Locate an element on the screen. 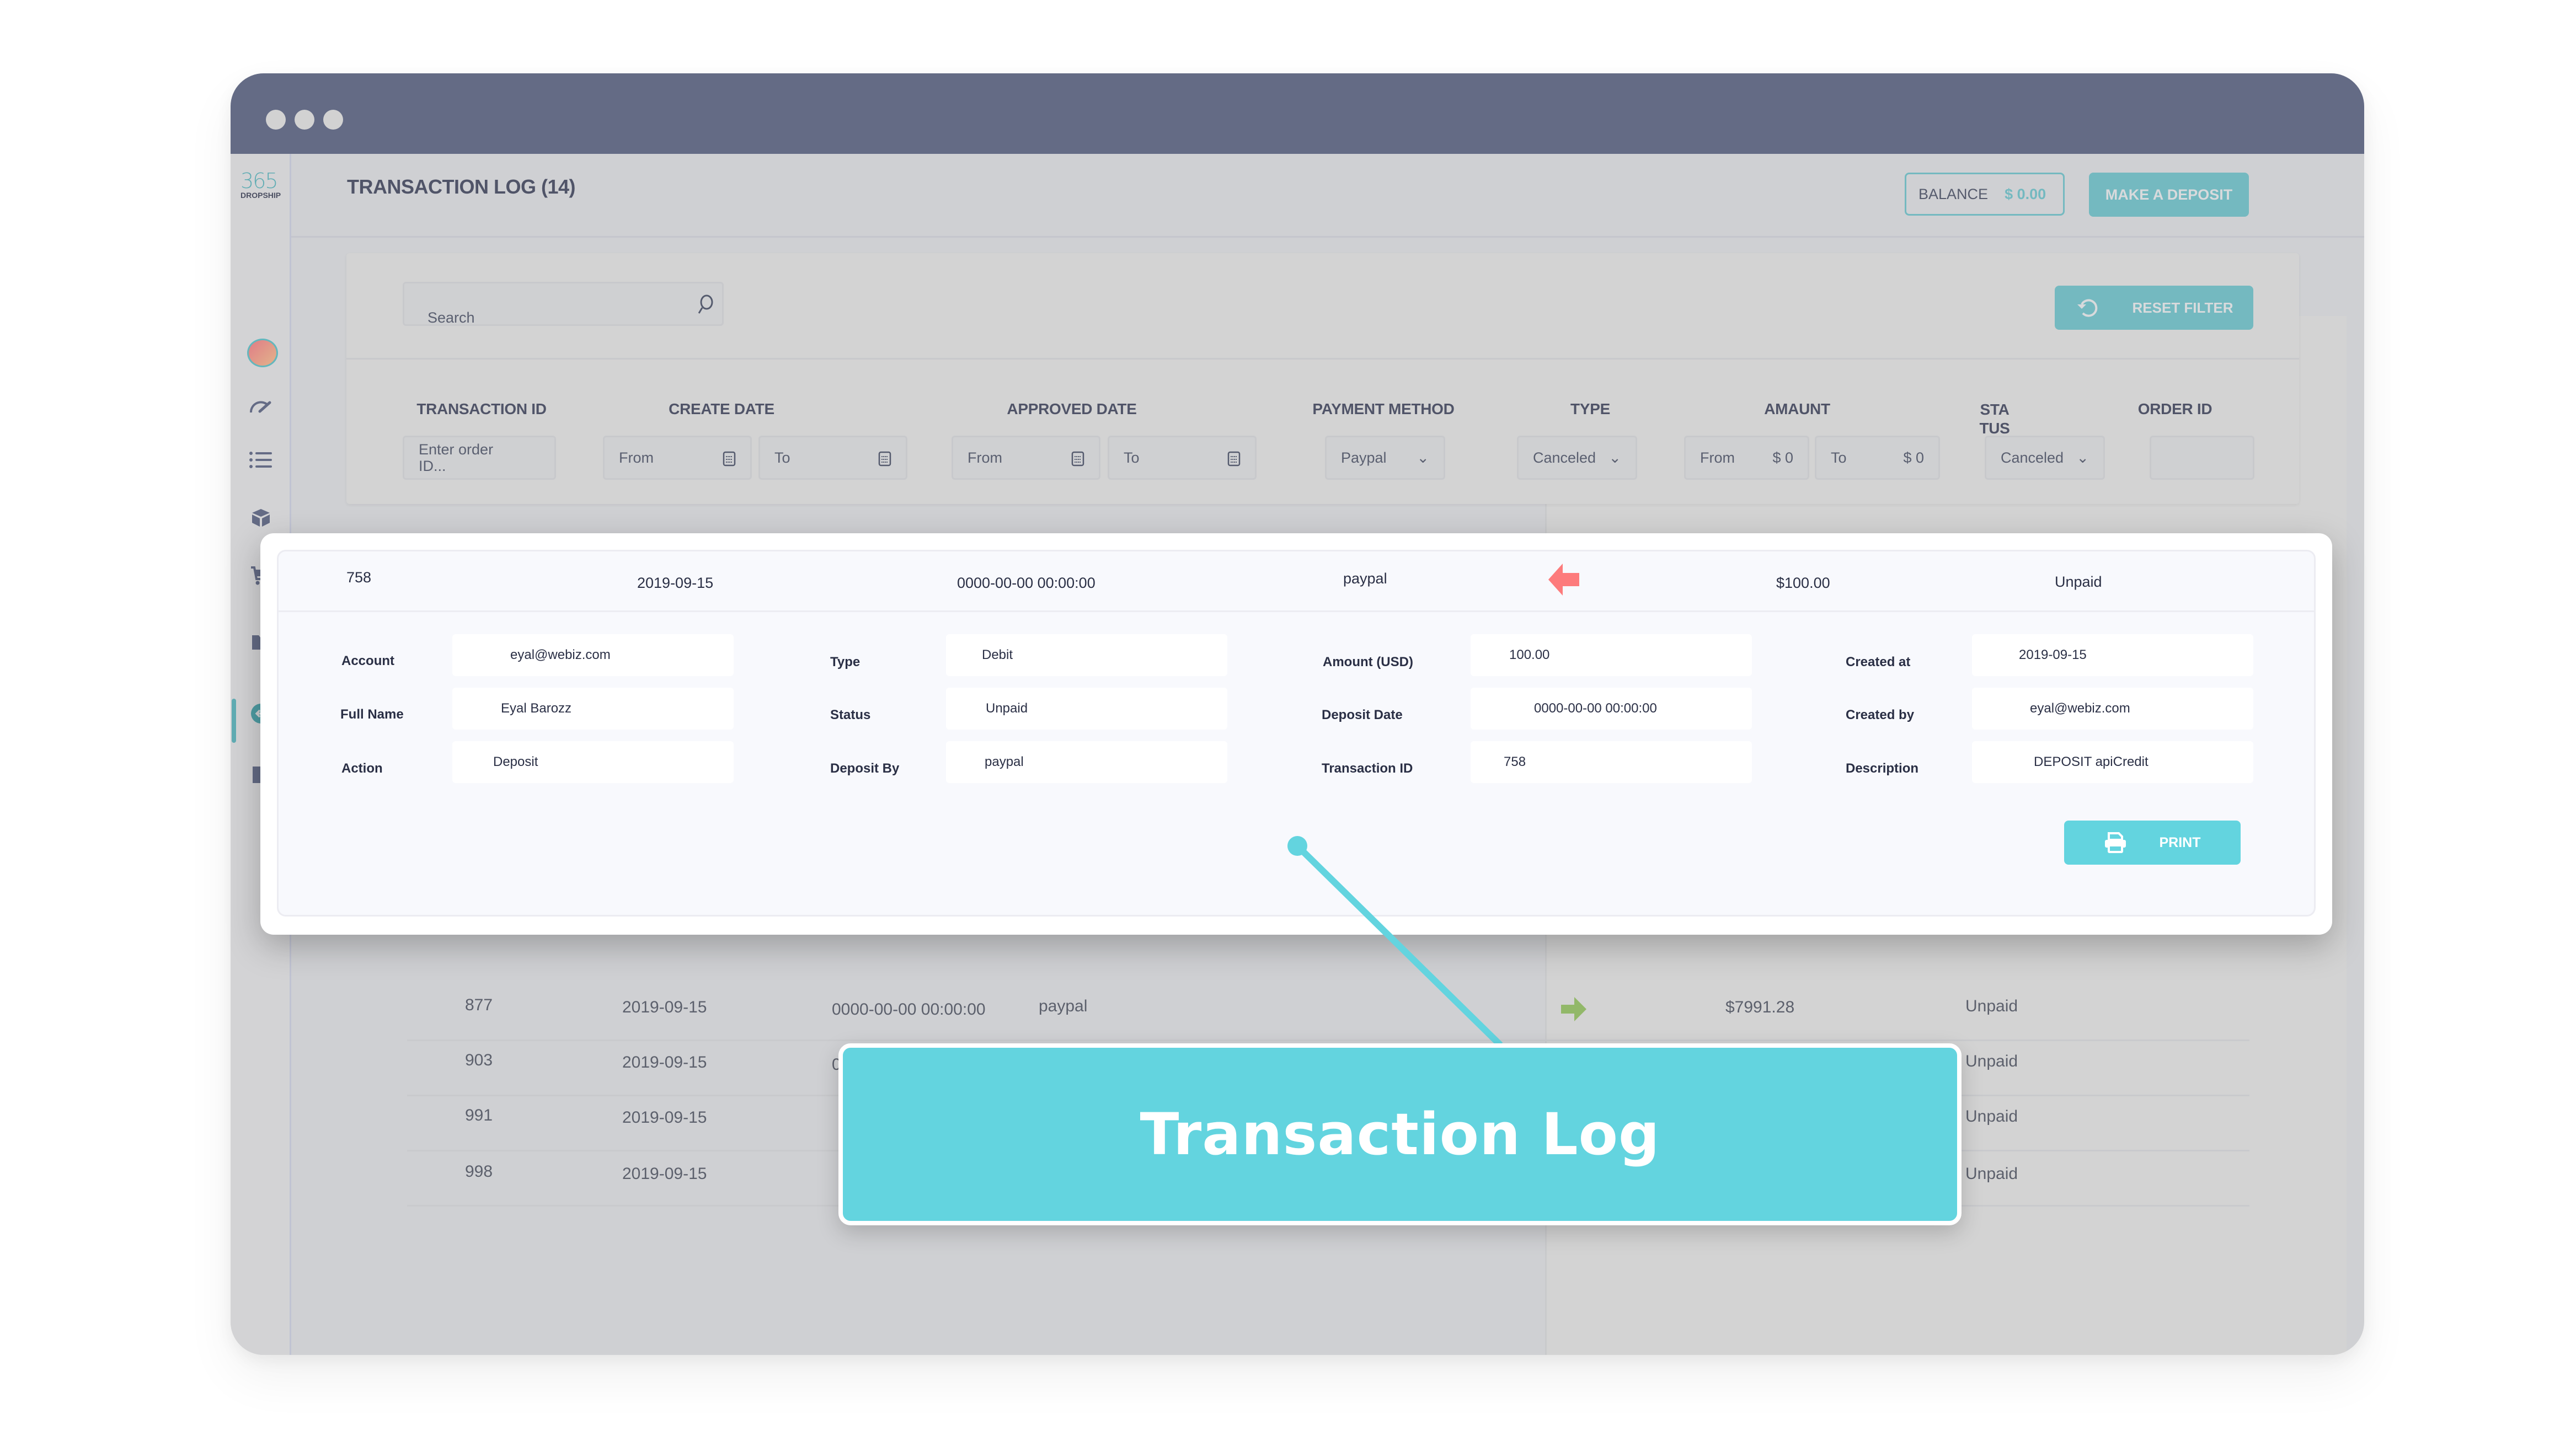 The height and width of the screenshot is (1447, 2576). full-name-label: Full Name is located at coordinates (372, 714).